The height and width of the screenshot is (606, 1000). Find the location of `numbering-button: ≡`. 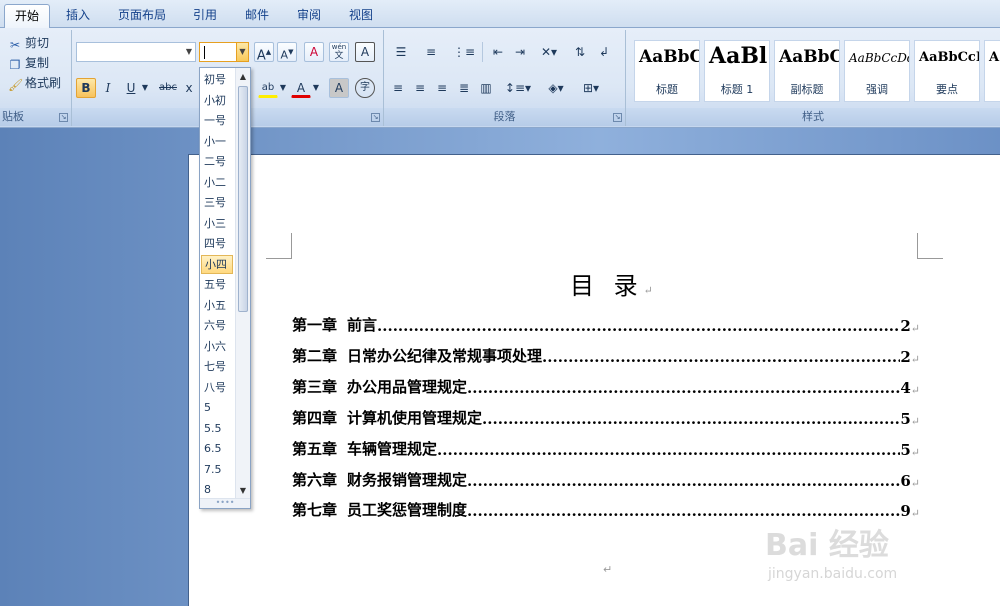

numbering-button: ≡ is located at coordinates (431, 52).